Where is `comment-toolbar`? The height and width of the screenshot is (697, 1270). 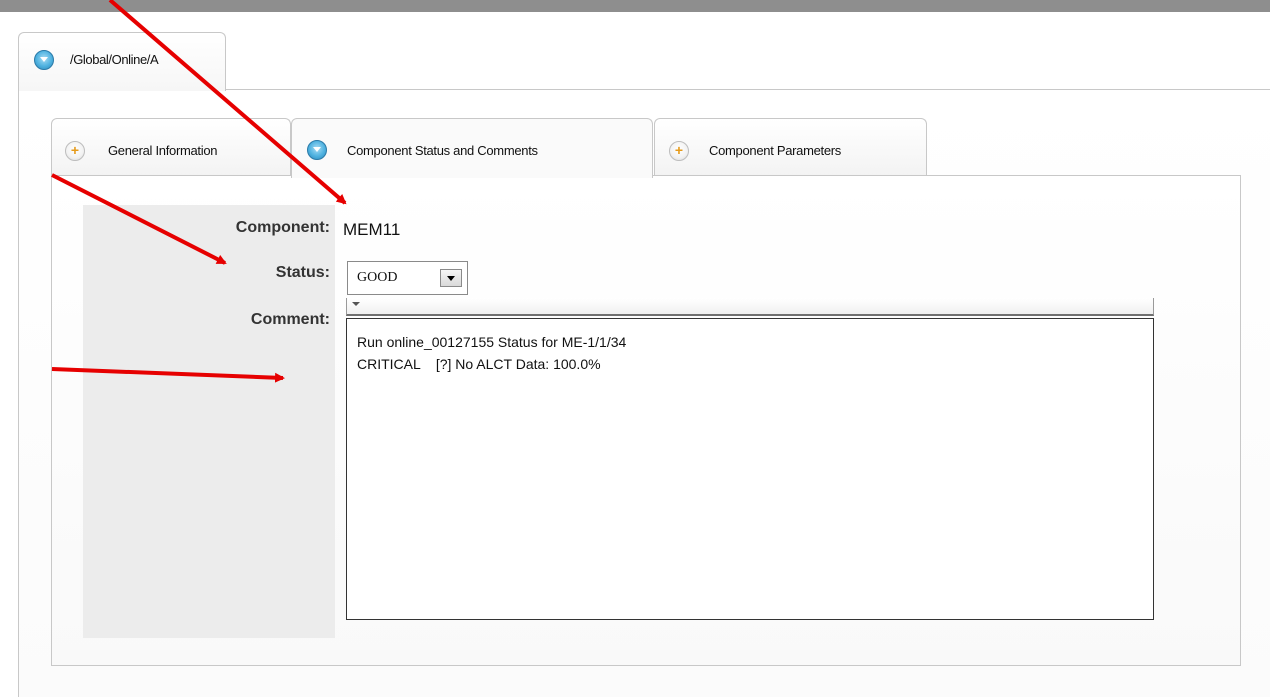
comment-toolbar is located at coordinates (750, 307).